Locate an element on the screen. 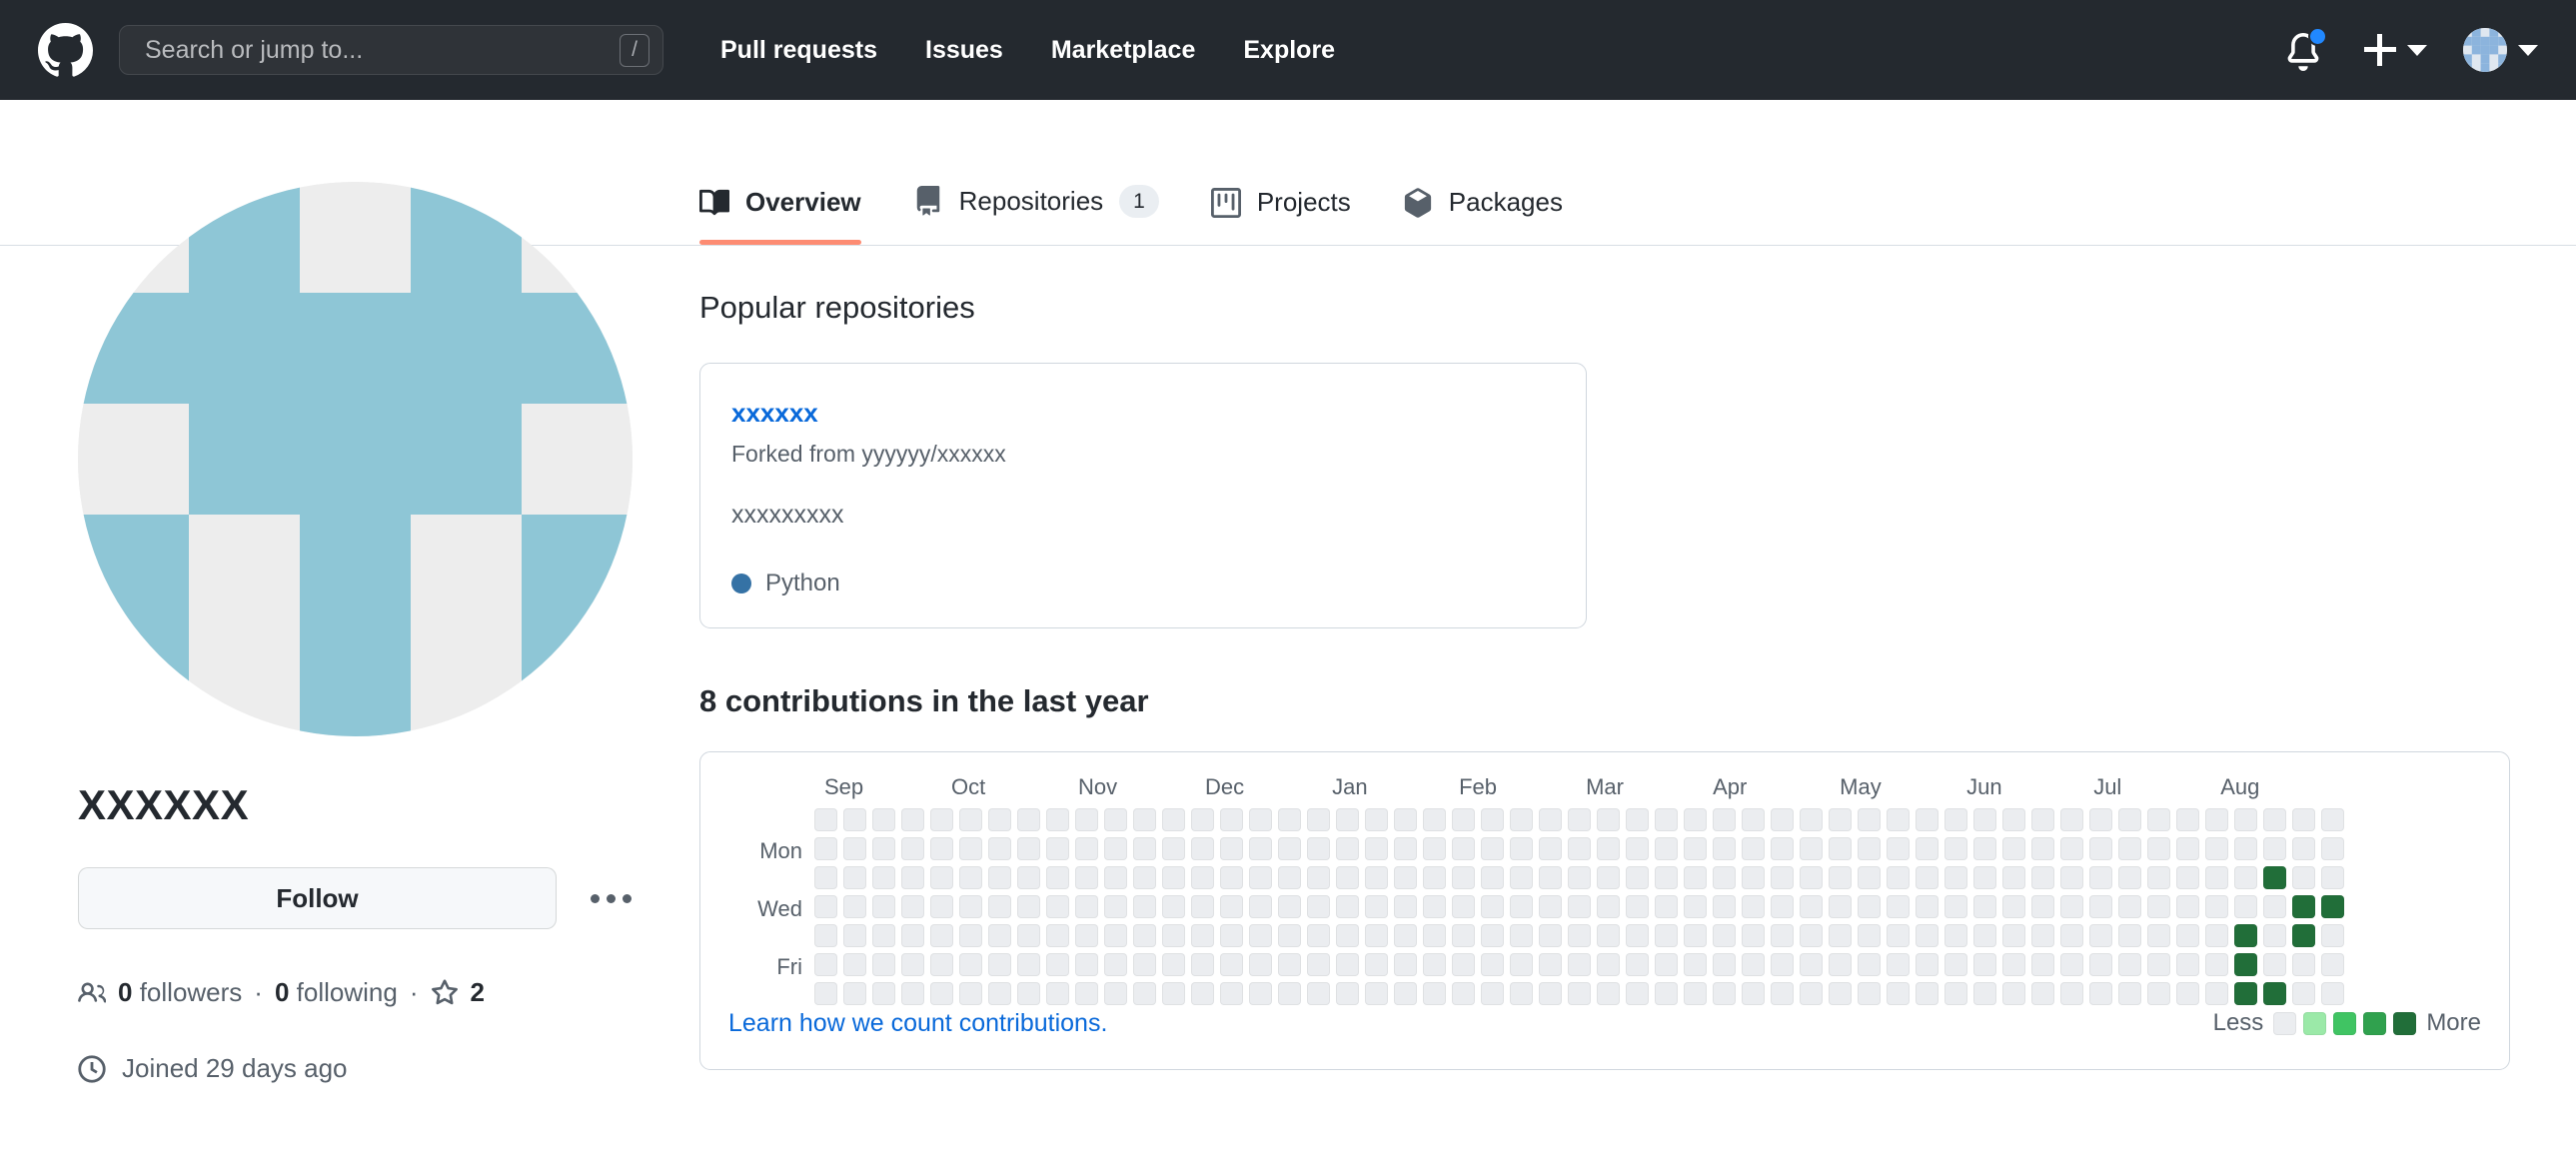 The image size is (2576, 1169). profile-avatar is located at coordinates (355, 459).